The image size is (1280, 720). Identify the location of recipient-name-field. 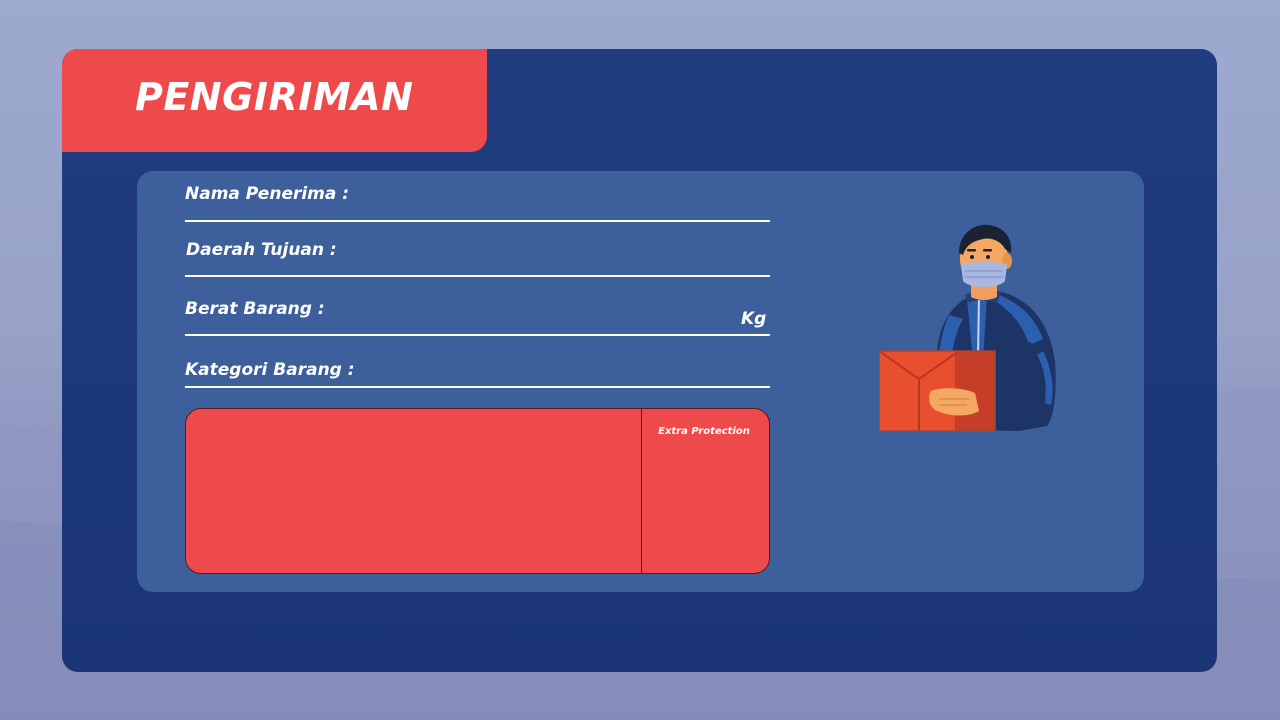
(477, 221).